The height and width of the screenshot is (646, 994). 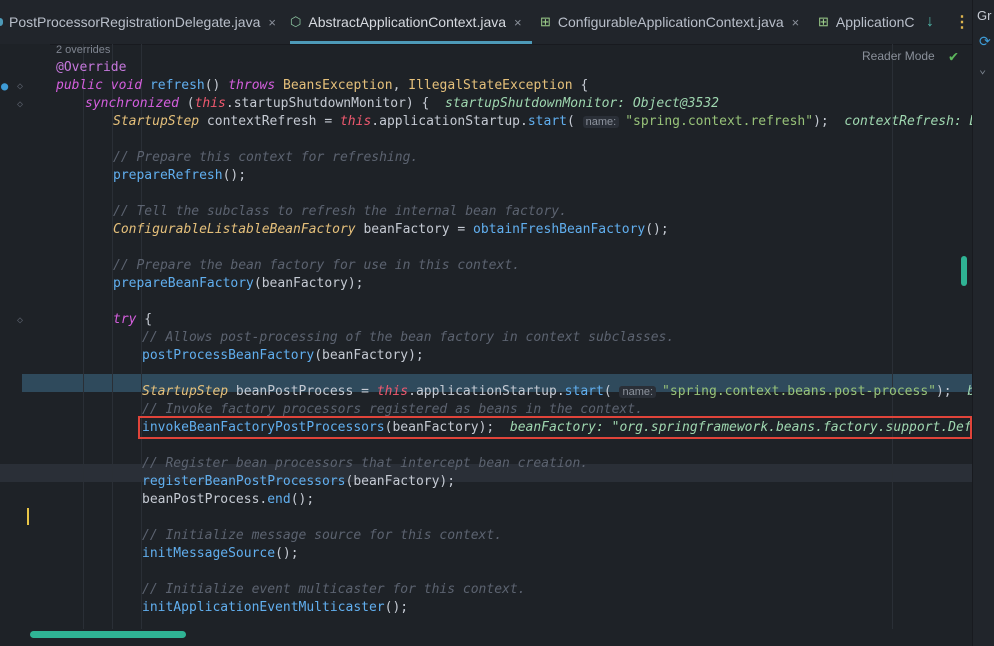 What do you see at coordinates (984, 15) in the screenshot?
I see `gradle-label: Gr` at bounding box center [984, 15].